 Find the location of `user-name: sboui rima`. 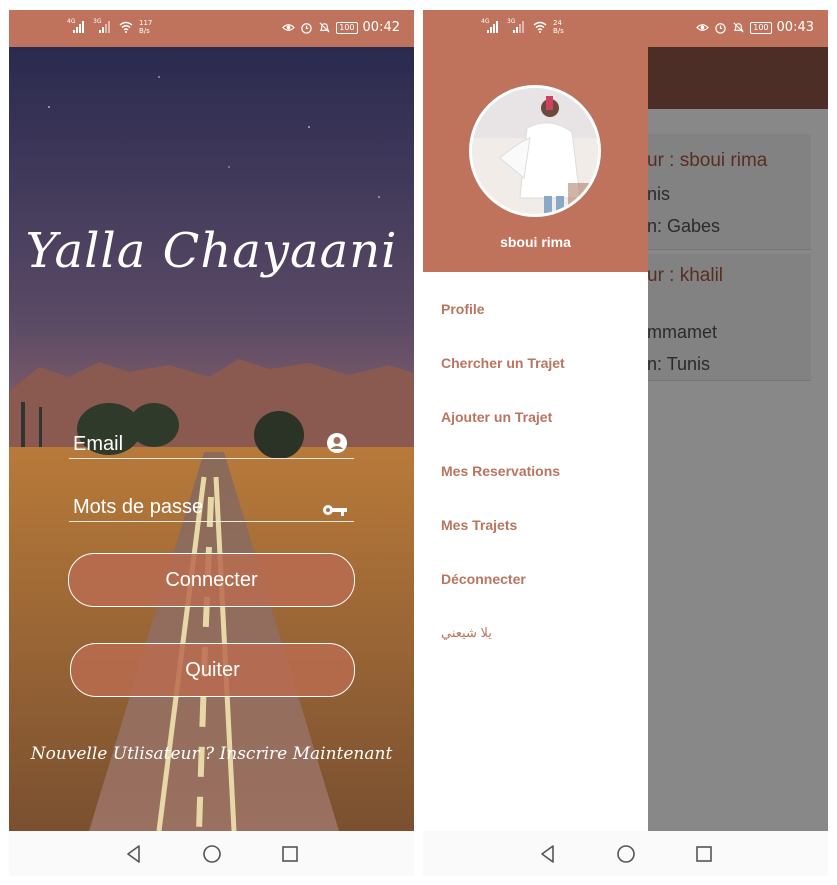

user-name: sboui rima is located at coordinates (535, 242).